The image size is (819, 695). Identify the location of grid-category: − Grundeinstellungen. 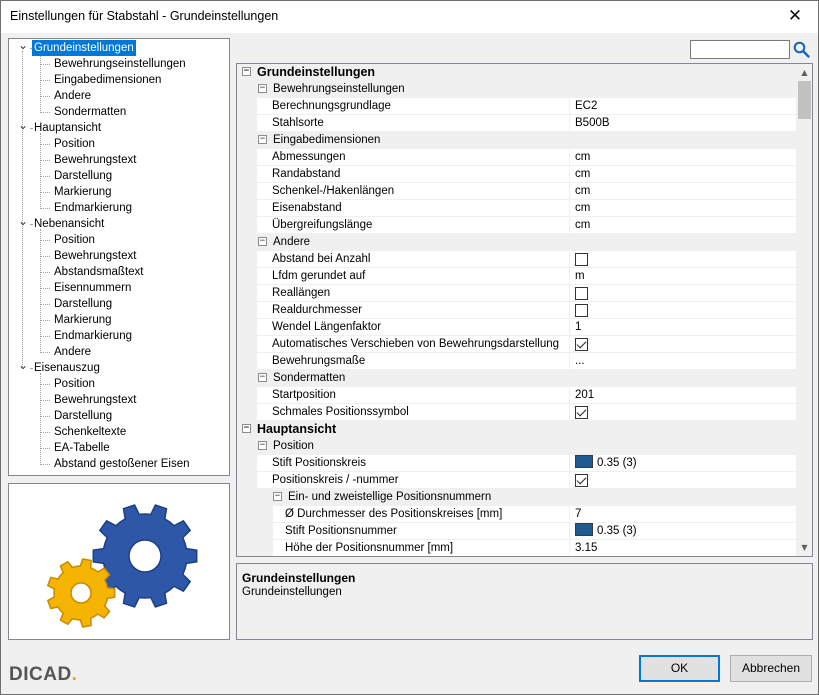
(516, 72).